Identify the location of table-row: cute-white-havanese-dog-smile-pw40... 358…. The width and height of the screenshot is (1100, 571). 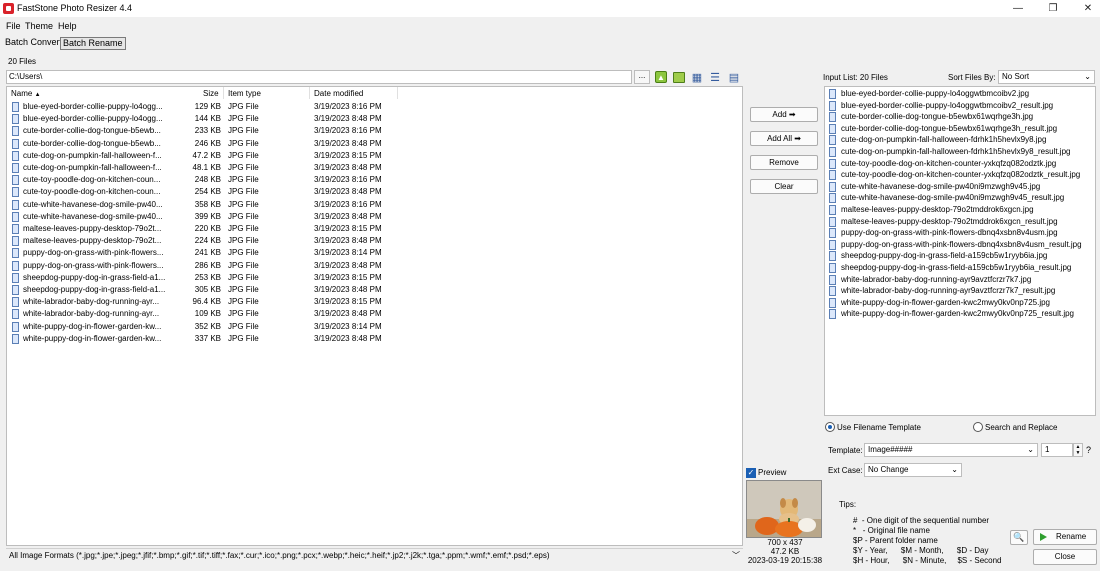
(374, 205).